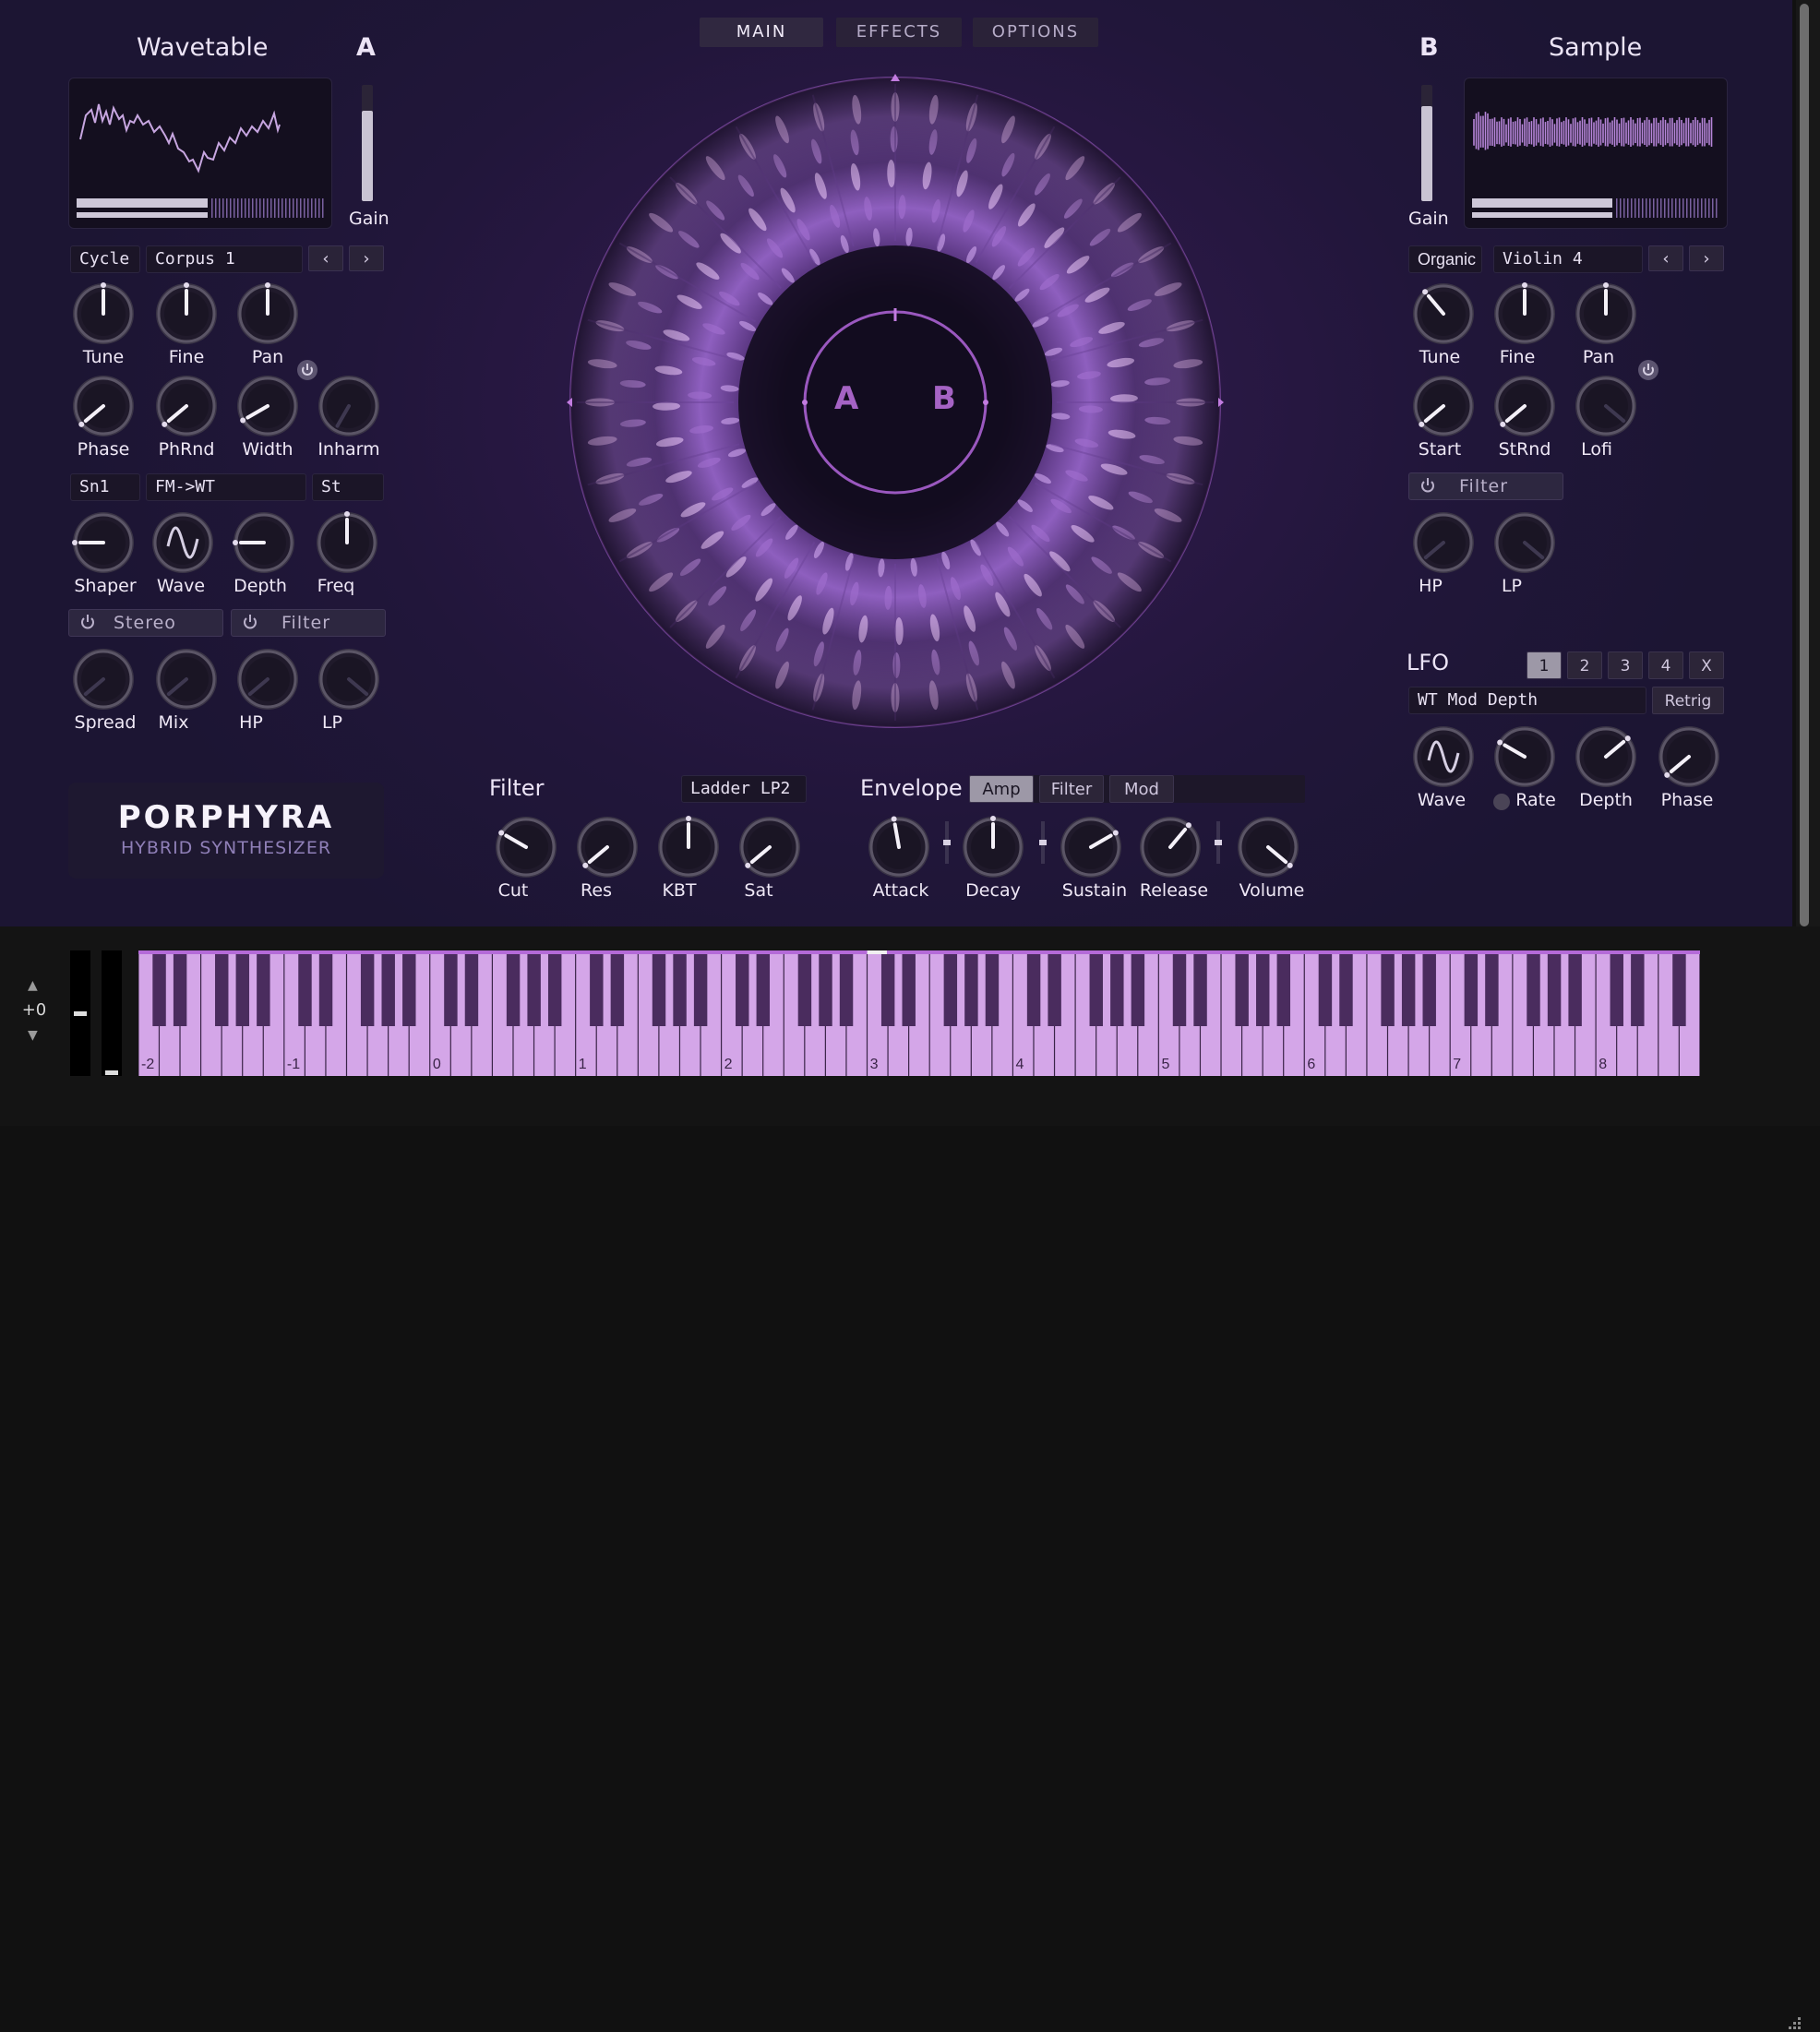 The image size is (1820, 2032). Describe the element at coordinates (80, 1013) in the screenshot. I see `pitch-wheel` at that location.